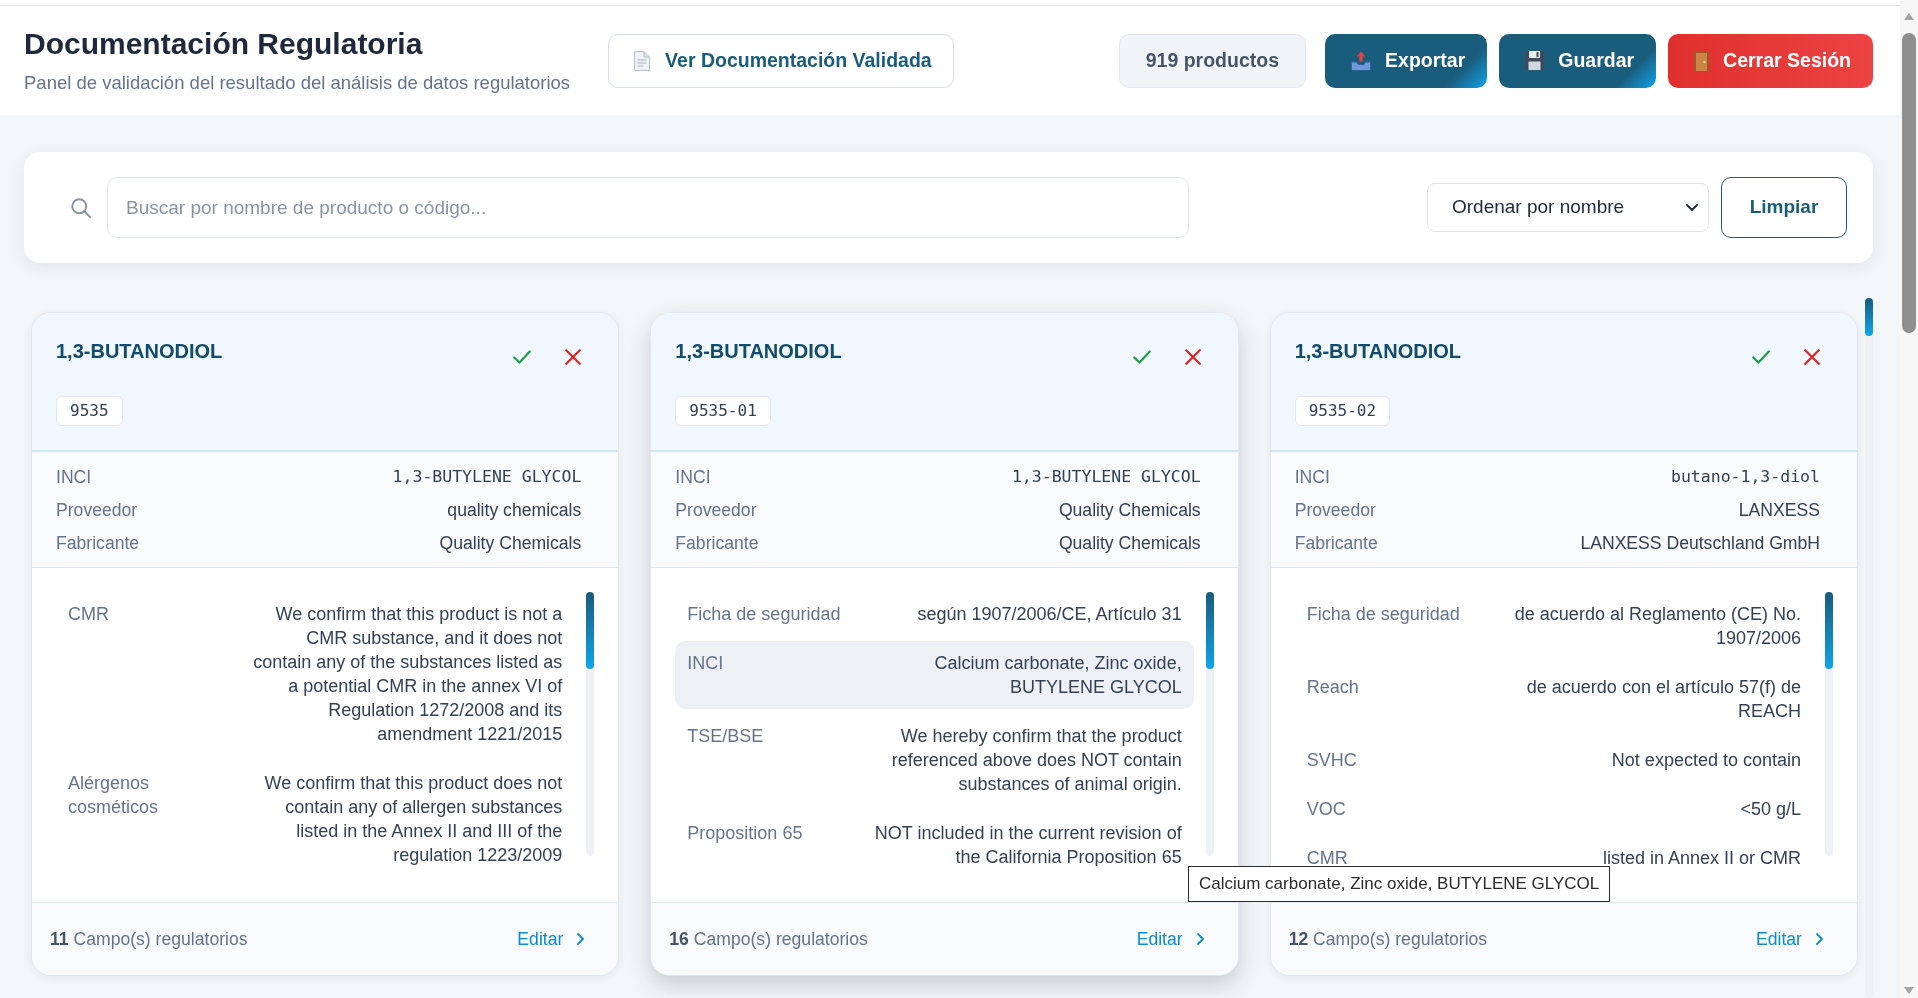 This screenshot has height=998, width=1918. I want to click on page-title: Documentación Regulatoria, so click(224, 44).